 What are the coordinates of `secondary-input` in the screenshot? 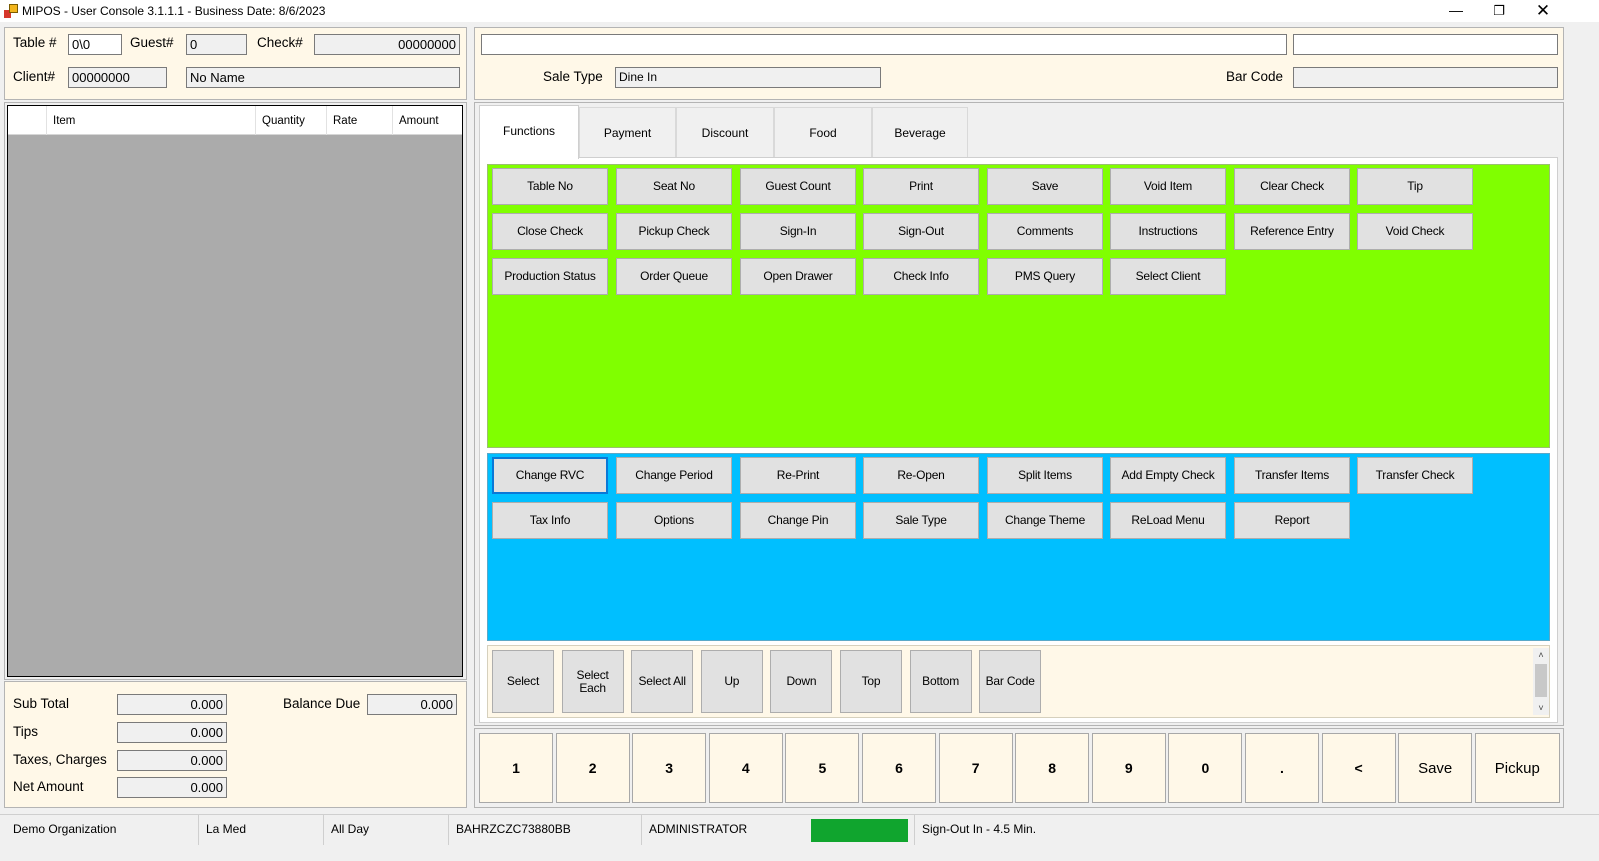 It's located at (1425, 44).